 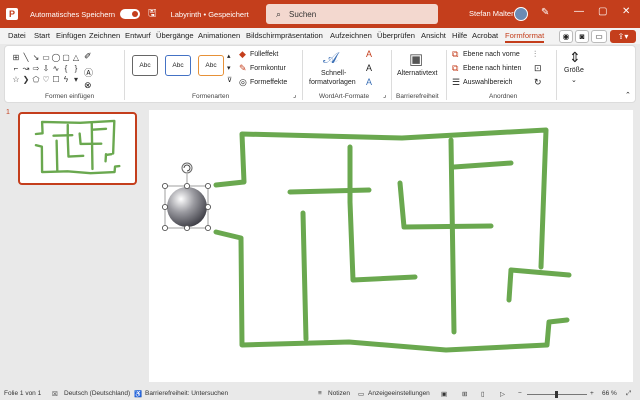 What do you see at coordinates (138, 35) in the screenshot?
I see `tab-entwurf: Entwurf` at bounding box center [138, 35].